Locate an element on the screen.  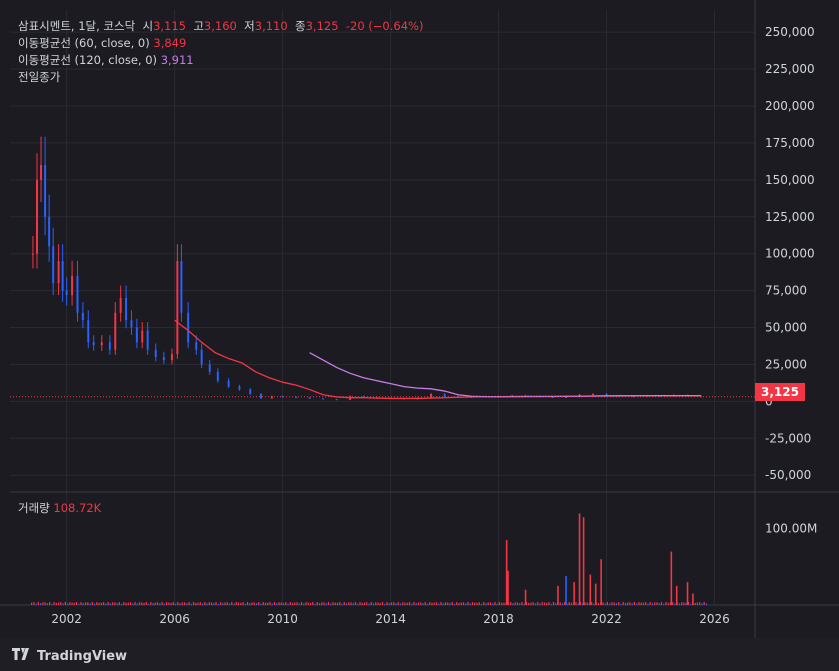
y-tick-label: 100,000 is located at coordinates (790, 254).